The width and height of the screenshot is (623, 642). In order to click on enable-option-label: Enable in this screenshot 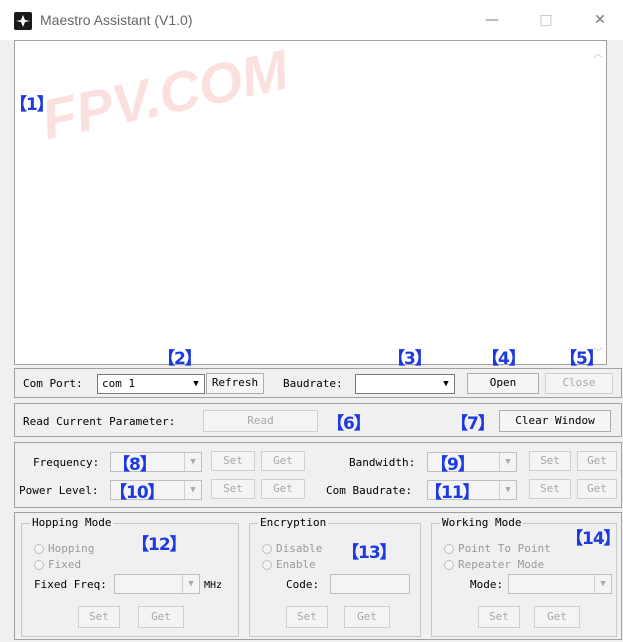, I will do `click(296, 564)`.